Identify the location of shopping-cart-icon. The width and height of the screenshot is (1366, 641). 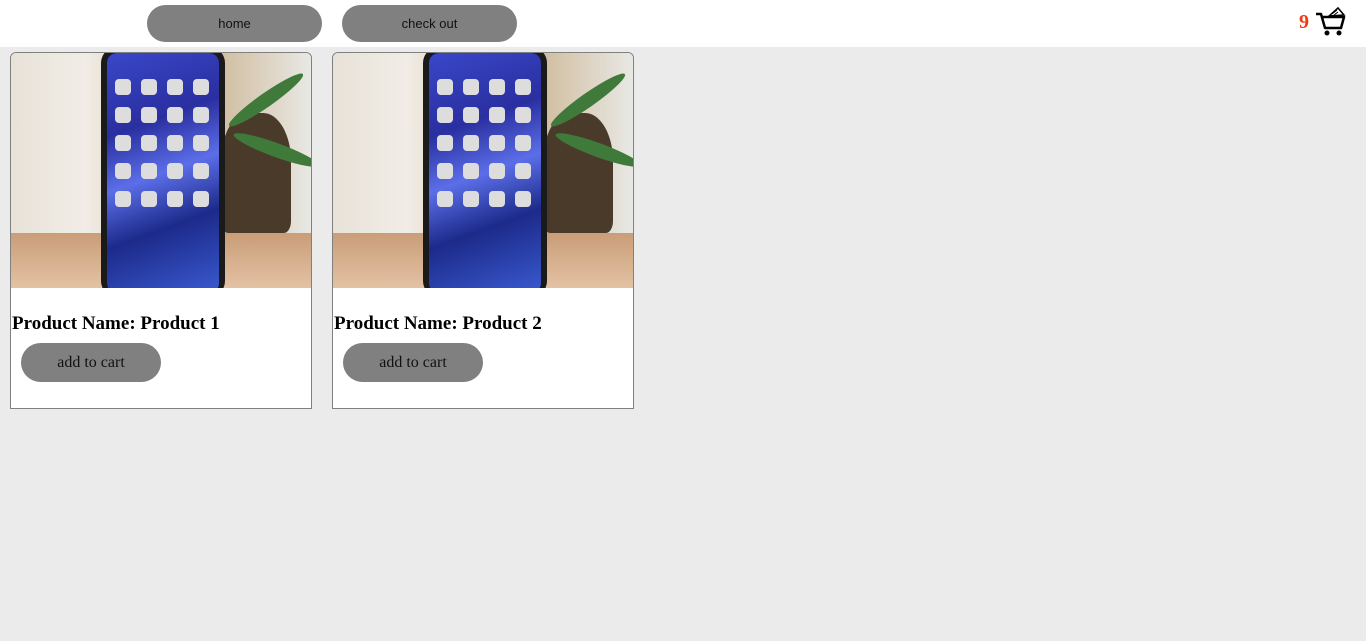
(1331, 22).